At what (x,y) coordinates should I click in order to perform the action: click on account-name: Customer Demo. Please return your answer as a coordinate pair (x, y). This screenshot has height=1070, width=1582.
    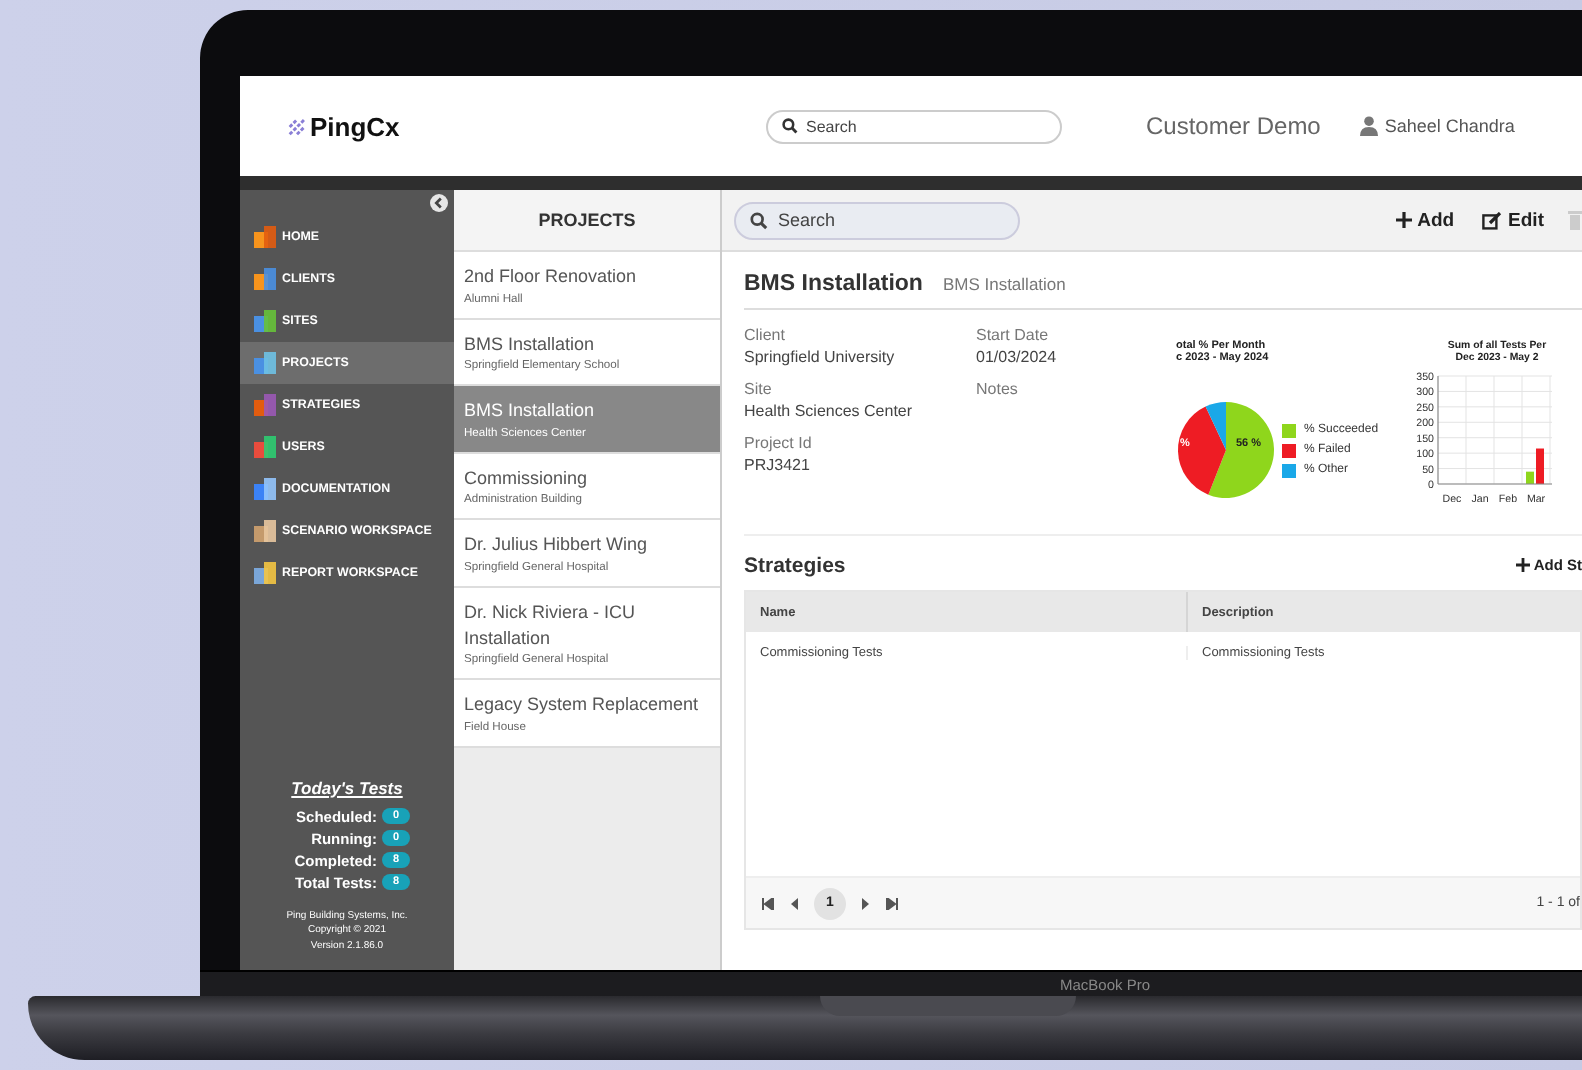
    Looking at the image, I should click on (1233, 126).